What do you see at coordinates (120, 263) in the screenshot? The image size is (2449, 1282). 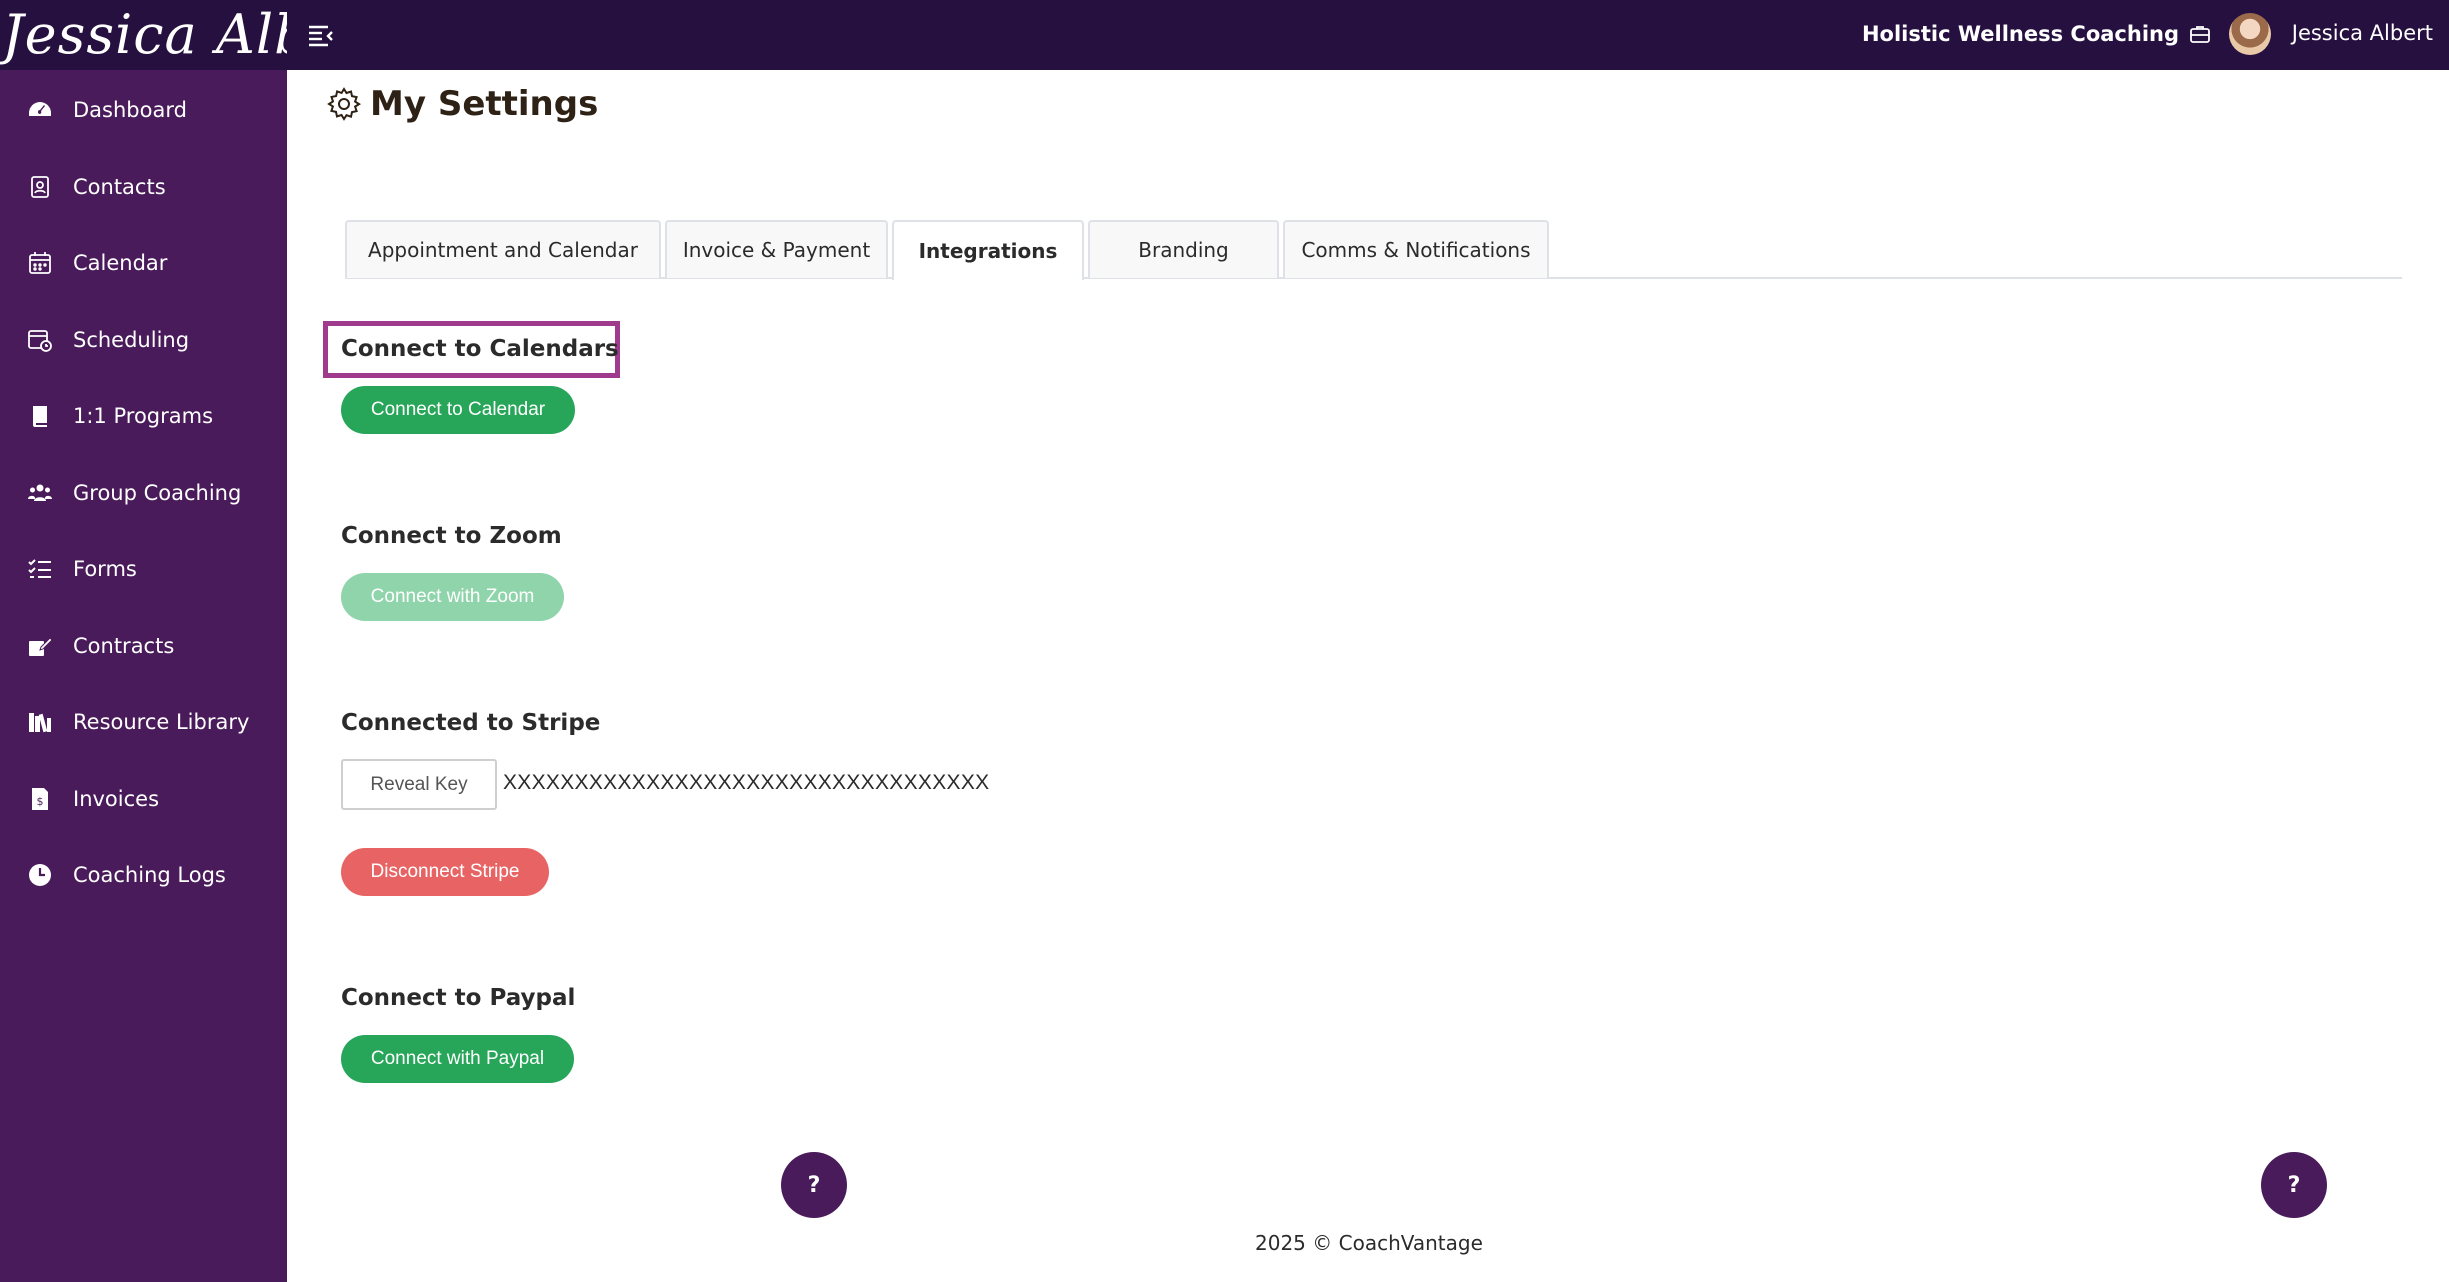 I see `sidebar-item-label: Calendar` at bounding box center [120, 263].